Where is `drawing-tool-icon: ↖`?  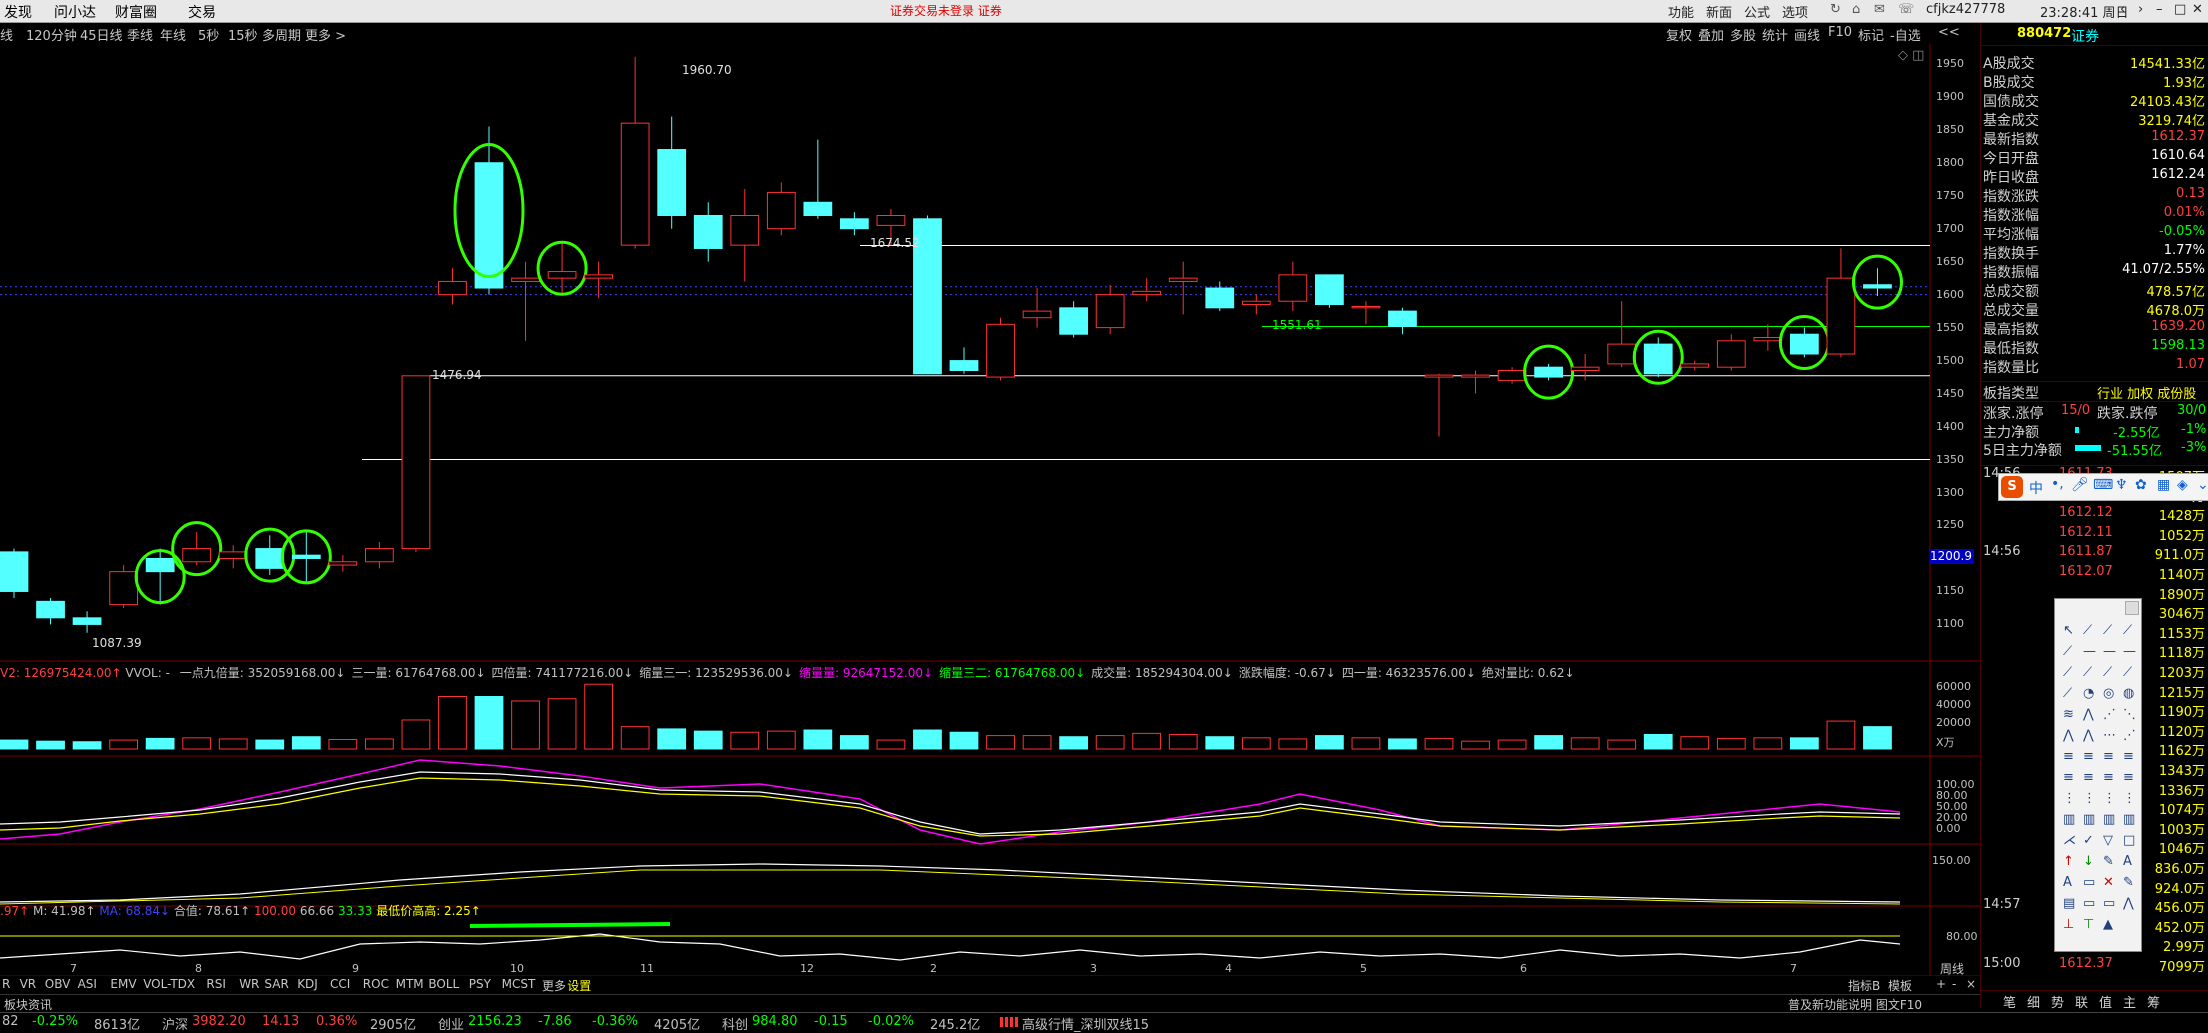
drawing-tool-icon: ↖ is located at coordinates (2068, 630).